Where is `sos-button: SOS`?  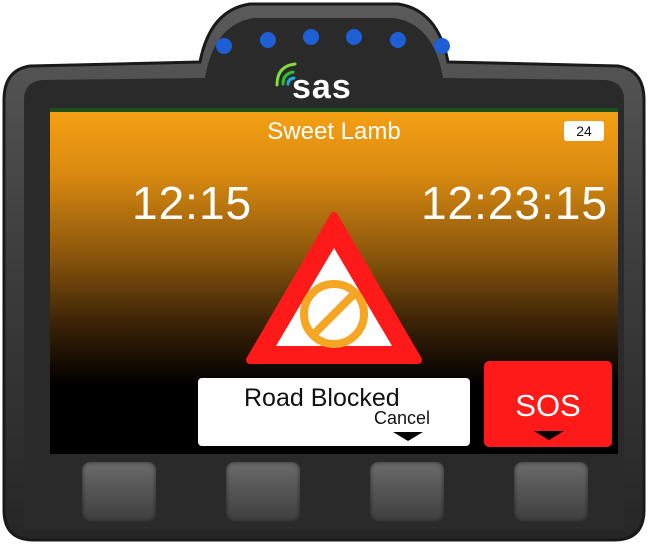
sos-button: SOS is located at coordinates (548, 404).